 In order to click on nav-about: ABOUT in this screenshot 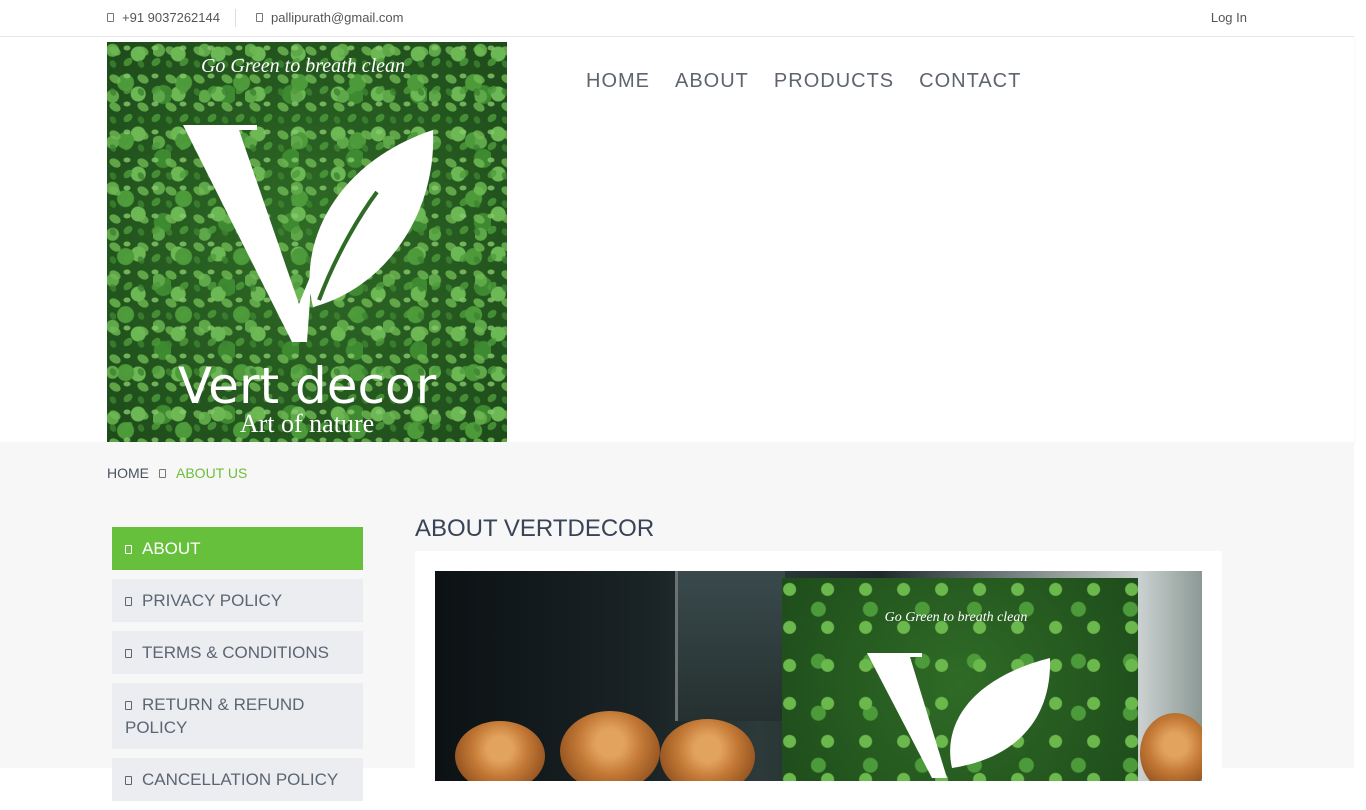, I will do `click(712, 81)`.